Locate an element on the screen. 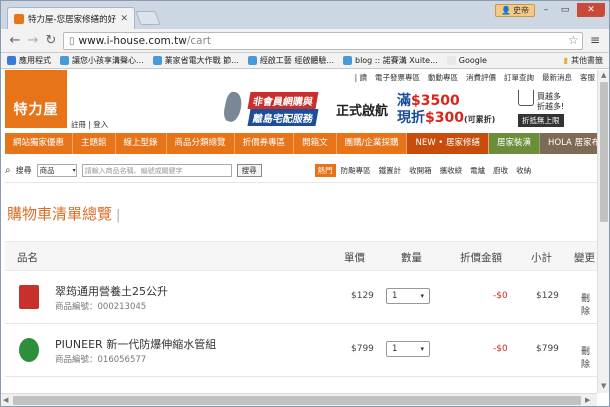  address-bar: ▯ www.i-house.com.tw/cart is located at coordinates (323, 41).